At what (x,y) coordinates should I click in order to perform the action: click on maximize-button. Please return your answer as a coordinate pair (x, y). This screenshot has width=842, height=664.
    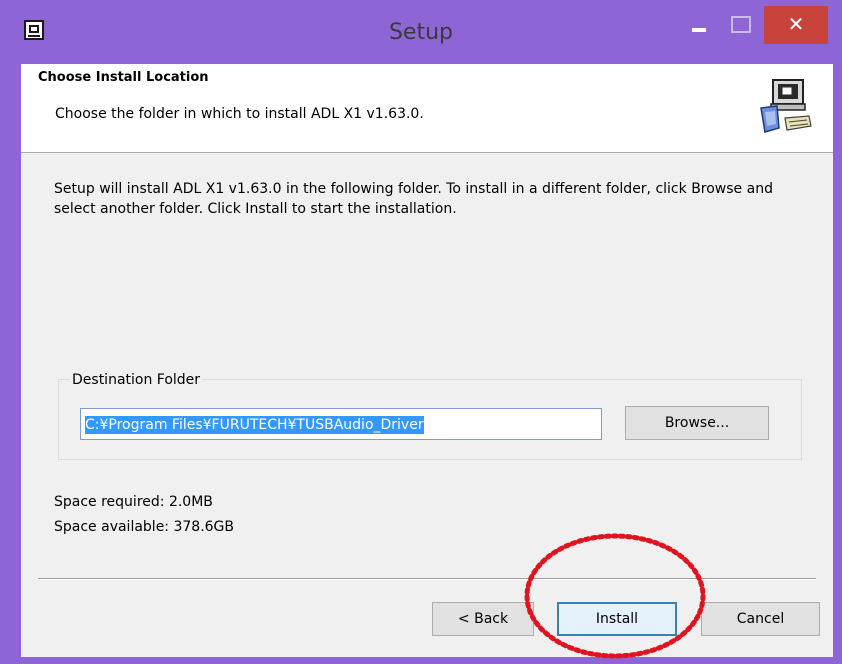
    Looking at the image, I should click on (741, 24).